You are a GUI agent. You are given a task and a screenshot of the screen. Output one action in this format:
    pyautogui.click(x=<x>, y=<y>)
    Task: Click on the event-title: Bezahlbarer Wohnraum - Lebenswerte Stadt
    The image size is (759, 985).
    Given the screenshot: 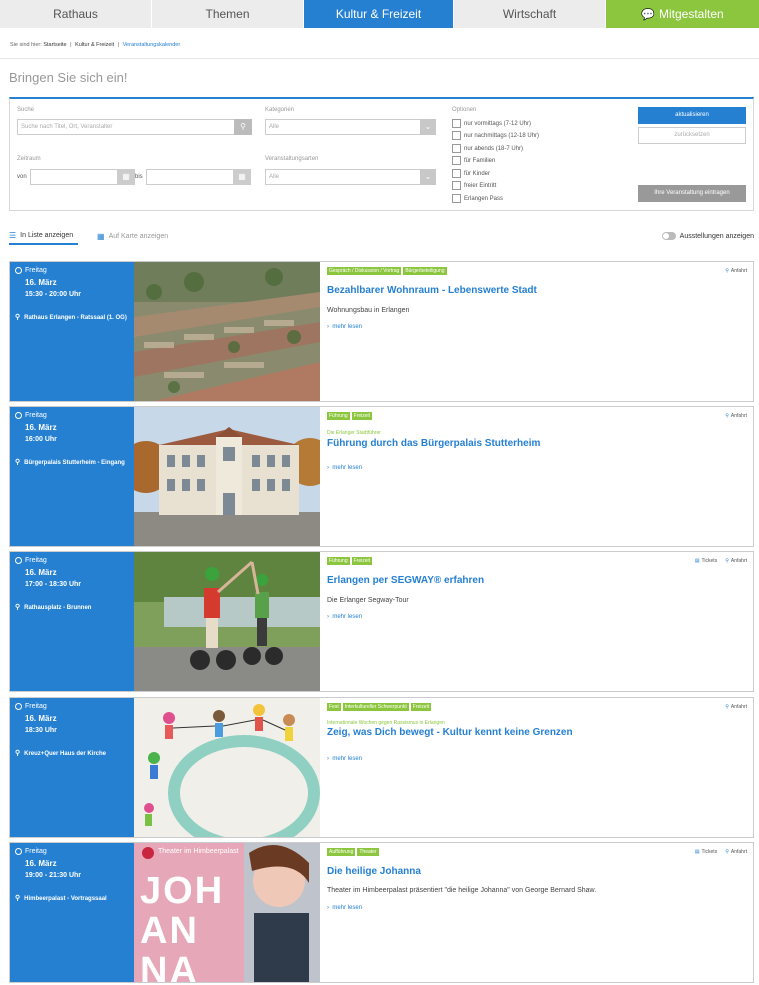 What is the action you would take?
    pyautogui.click(x=432, y=290)
    